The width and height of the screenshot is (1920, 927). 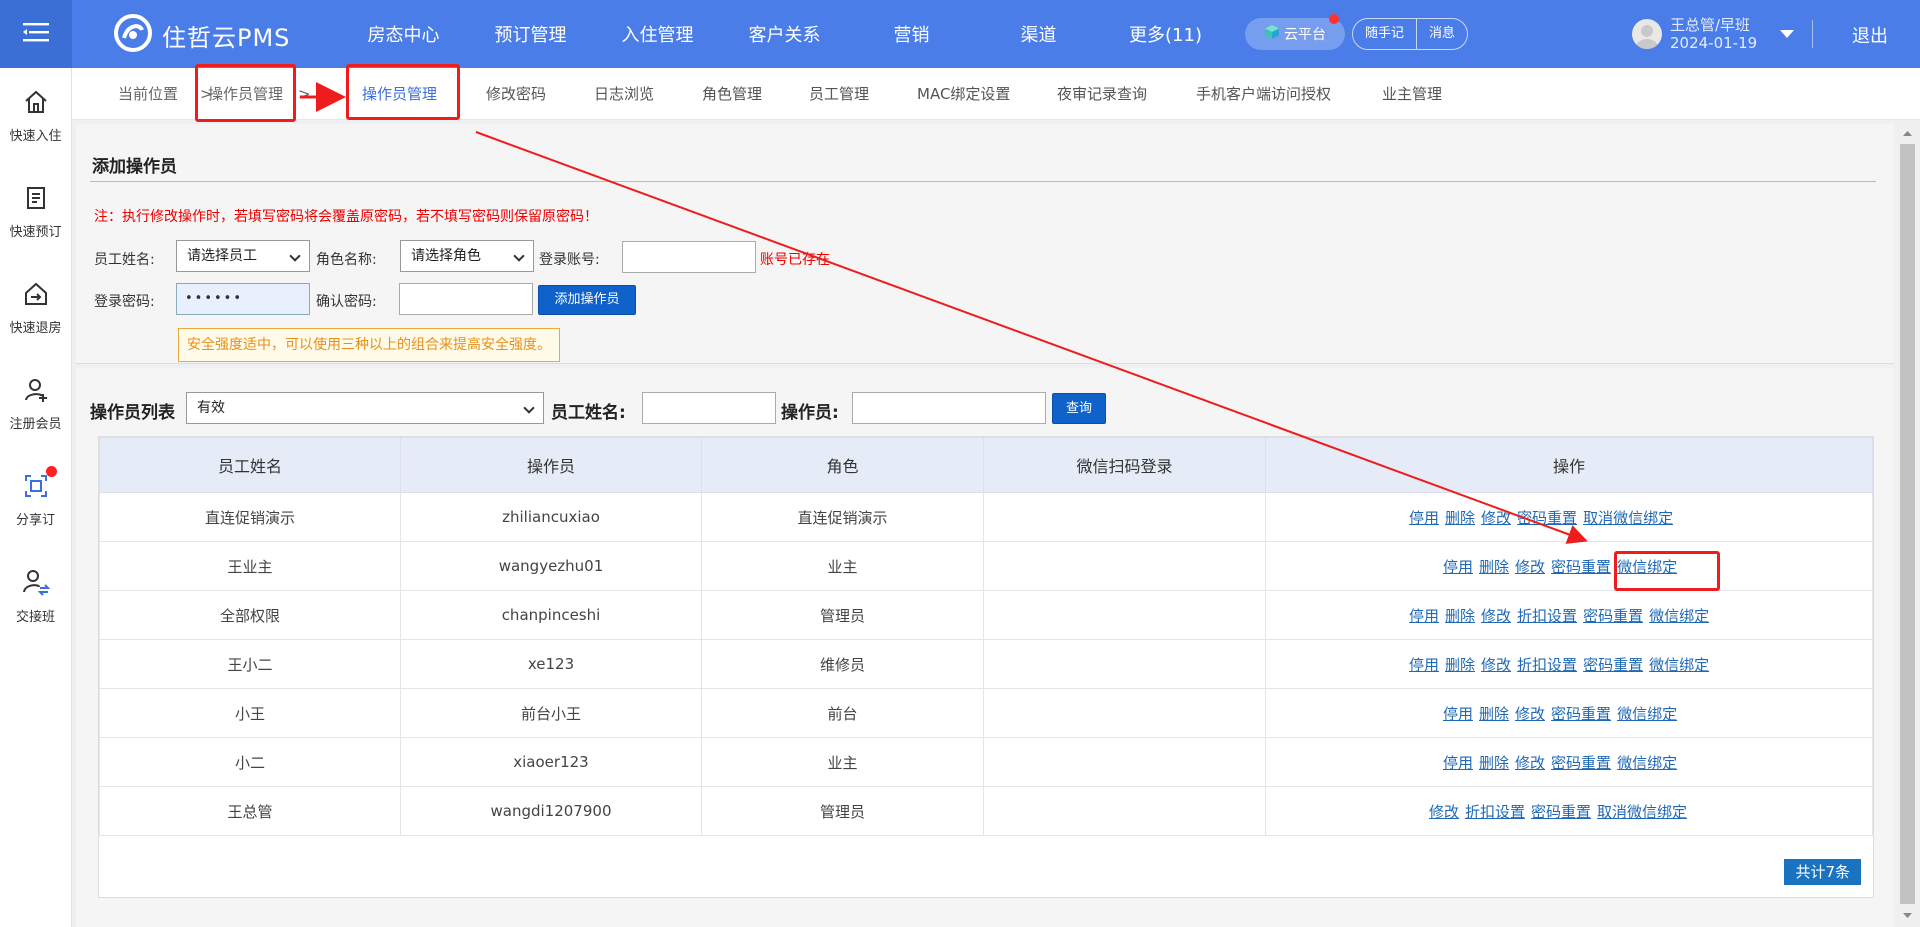 What do you see at coordinates (1412, 94) in the screenshot?
I see `tab-owner-management: 业主管理` at bounding box center [1412, 94].